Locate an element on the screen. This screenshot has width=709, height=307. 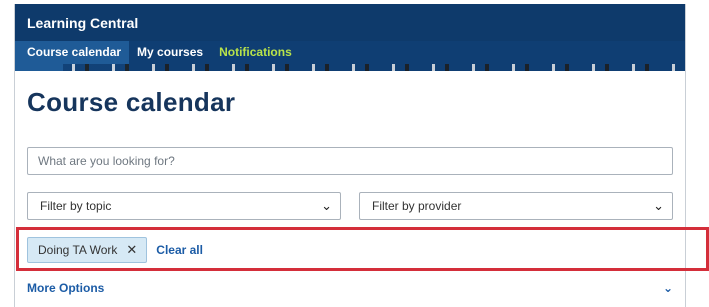
app-title-bar: Learning Central is located at coordinates (350, 22).